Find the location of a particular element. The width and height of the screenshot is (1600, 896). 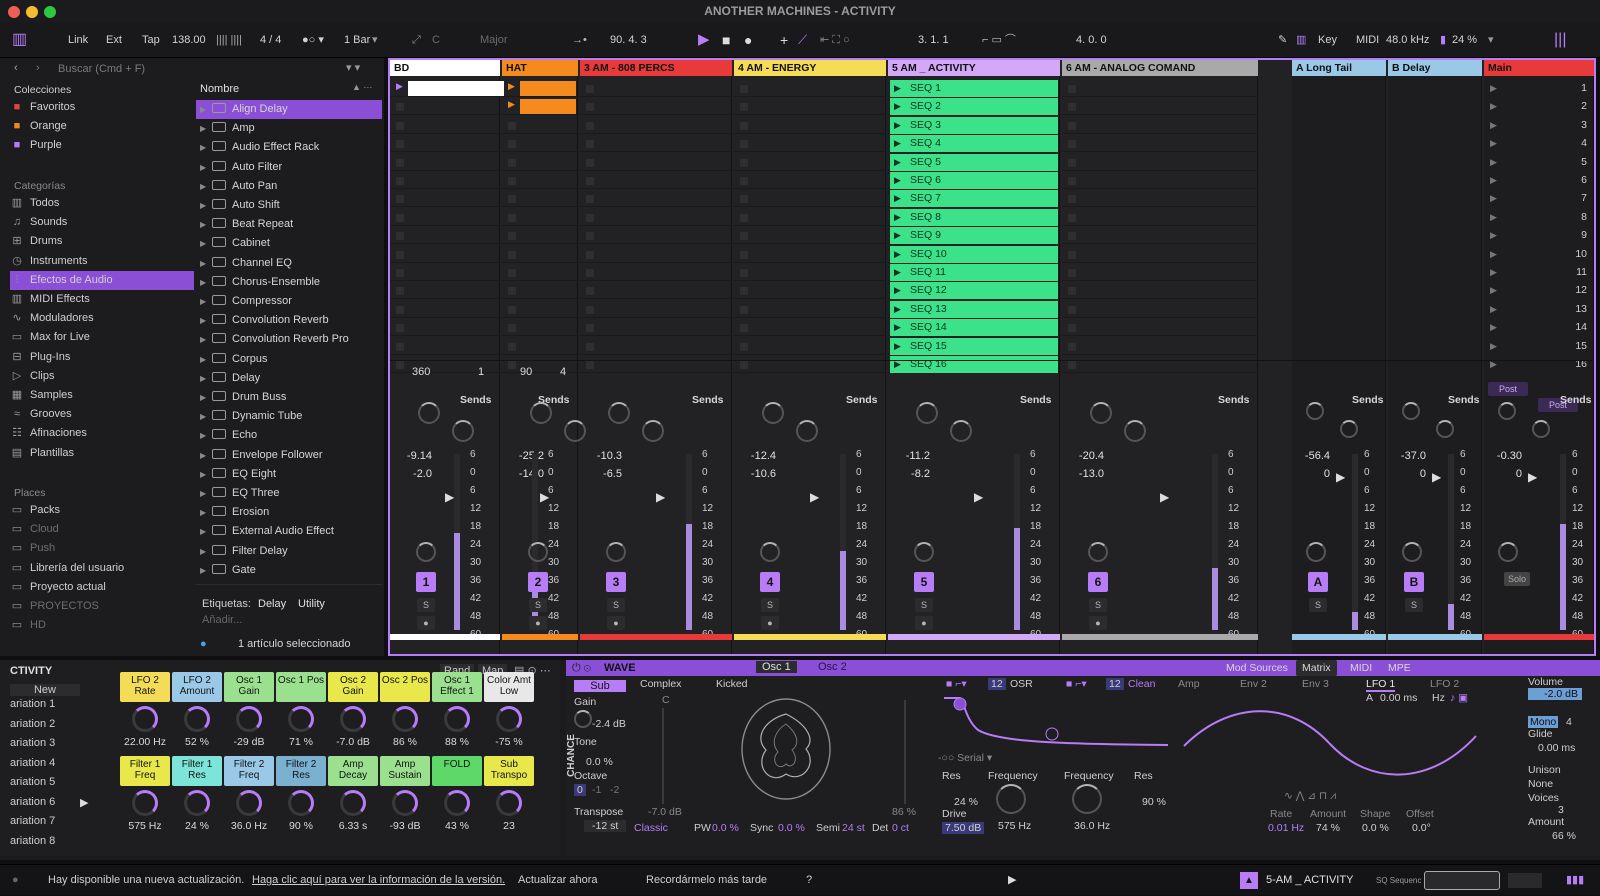

browser-item: ▶ Gate is located at coordinates (289, 570).